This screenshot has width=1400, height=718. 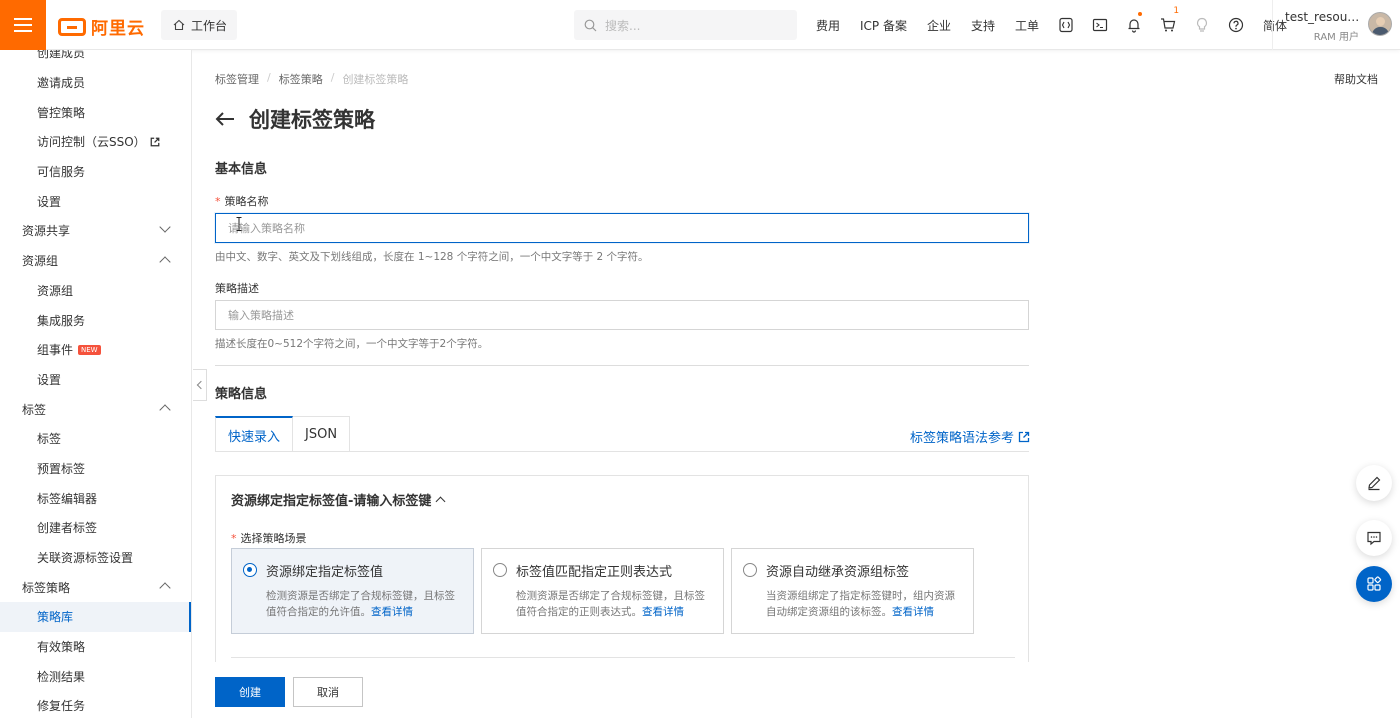 I want to click on cart-icon: 1, so click(x=1168, y=25).